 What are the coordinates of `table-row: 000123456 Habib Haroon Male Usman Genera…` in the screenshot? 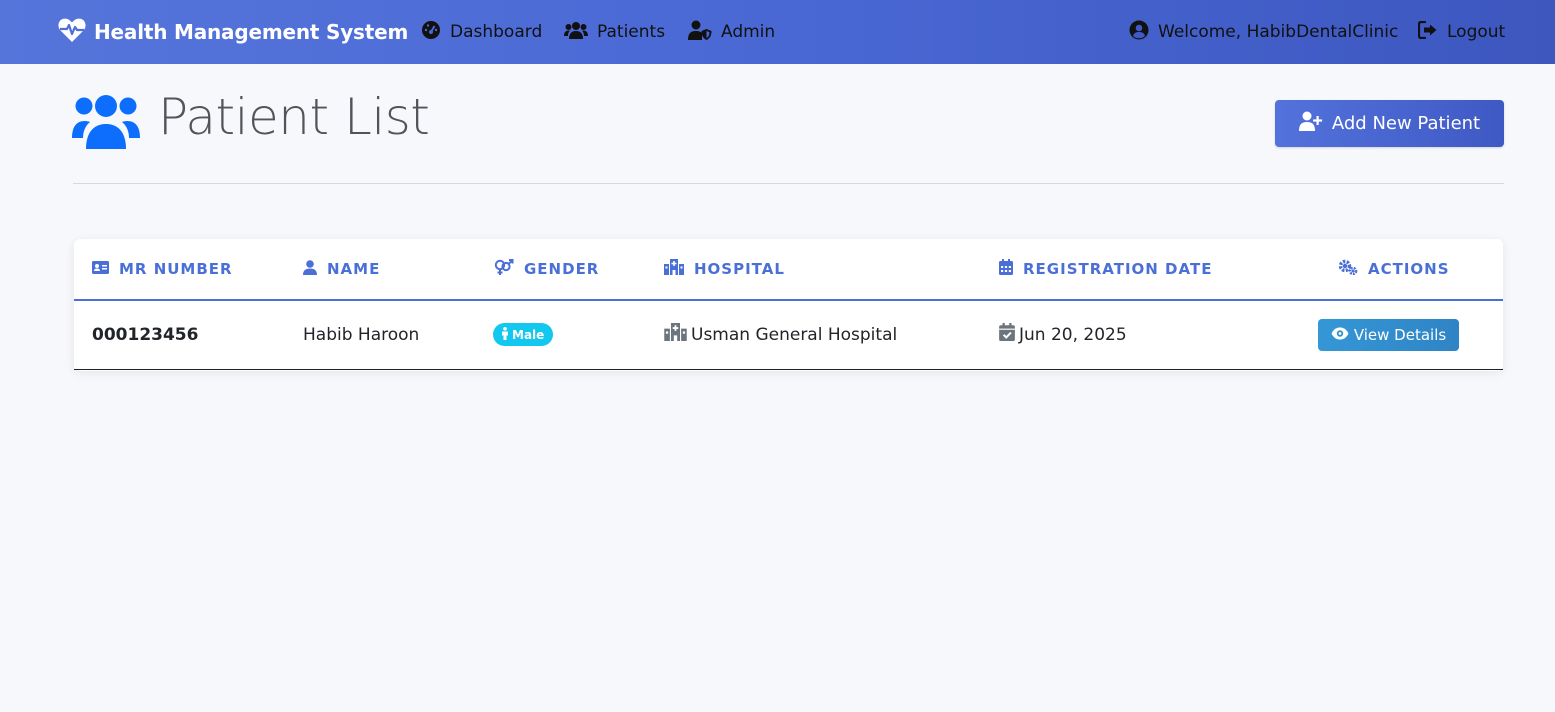 It's located at (788, 335).